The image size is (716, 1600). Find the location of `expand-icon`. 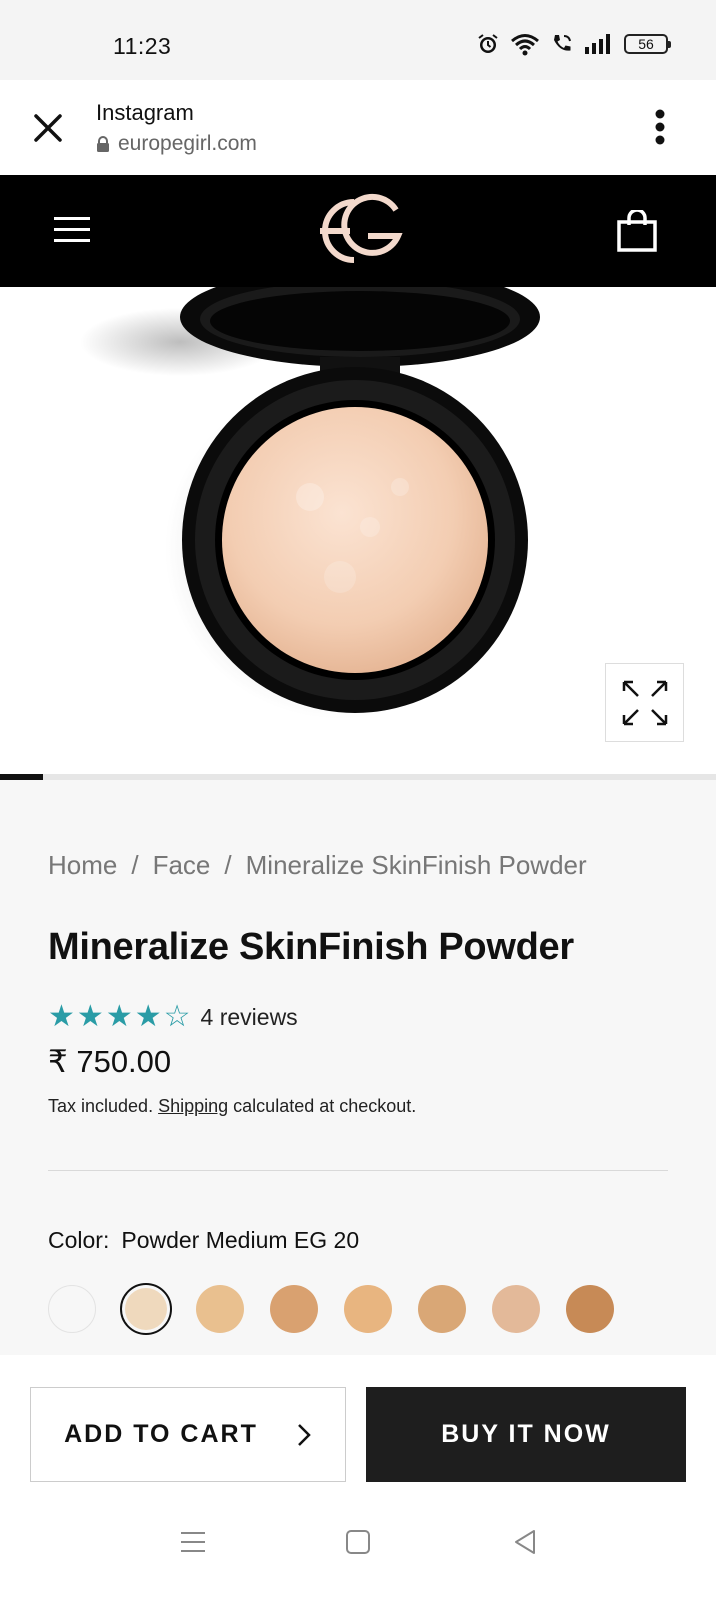

expand-icon is located at coordinates (644, 702).